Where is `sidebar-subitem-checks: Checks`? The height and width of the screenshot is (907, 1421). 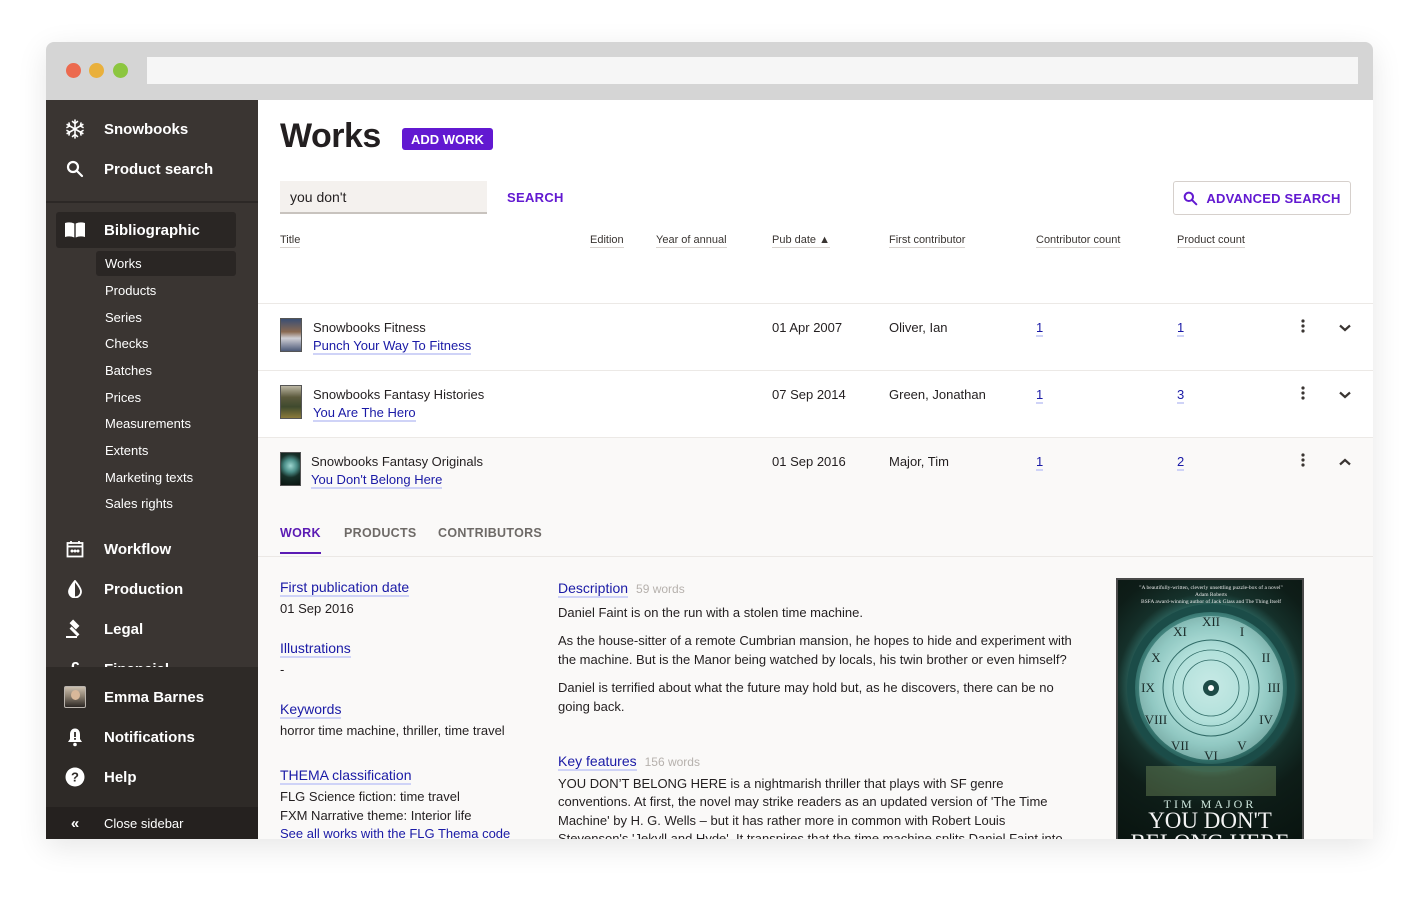 sidebar-subitem-checks: Checks is located at coordinates (166, 343).